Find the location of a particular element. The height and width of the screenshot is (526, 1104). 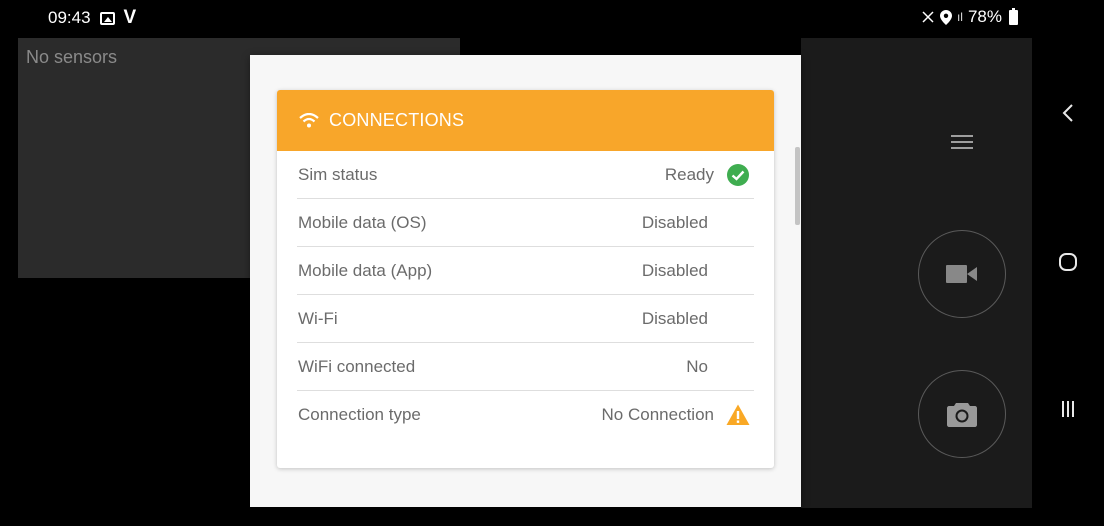

status-bar: 09:43 V ıl 78% is located at coordinates (516, 19).